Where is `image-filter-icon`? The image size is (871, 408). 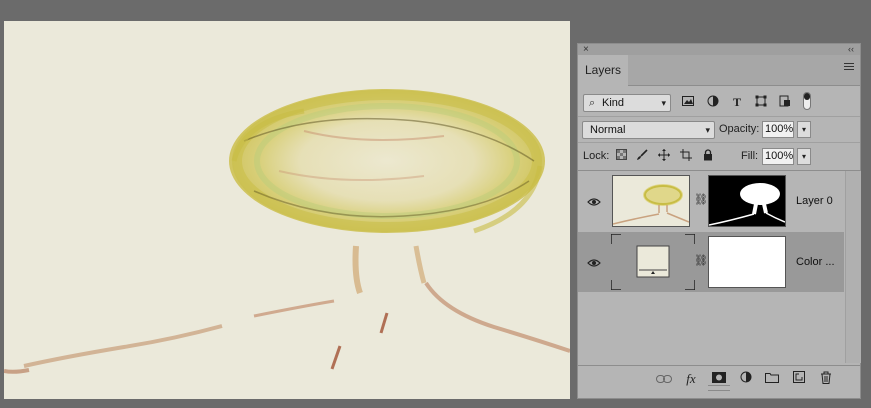
image-filter-icon is located at coordinates (688, 102).